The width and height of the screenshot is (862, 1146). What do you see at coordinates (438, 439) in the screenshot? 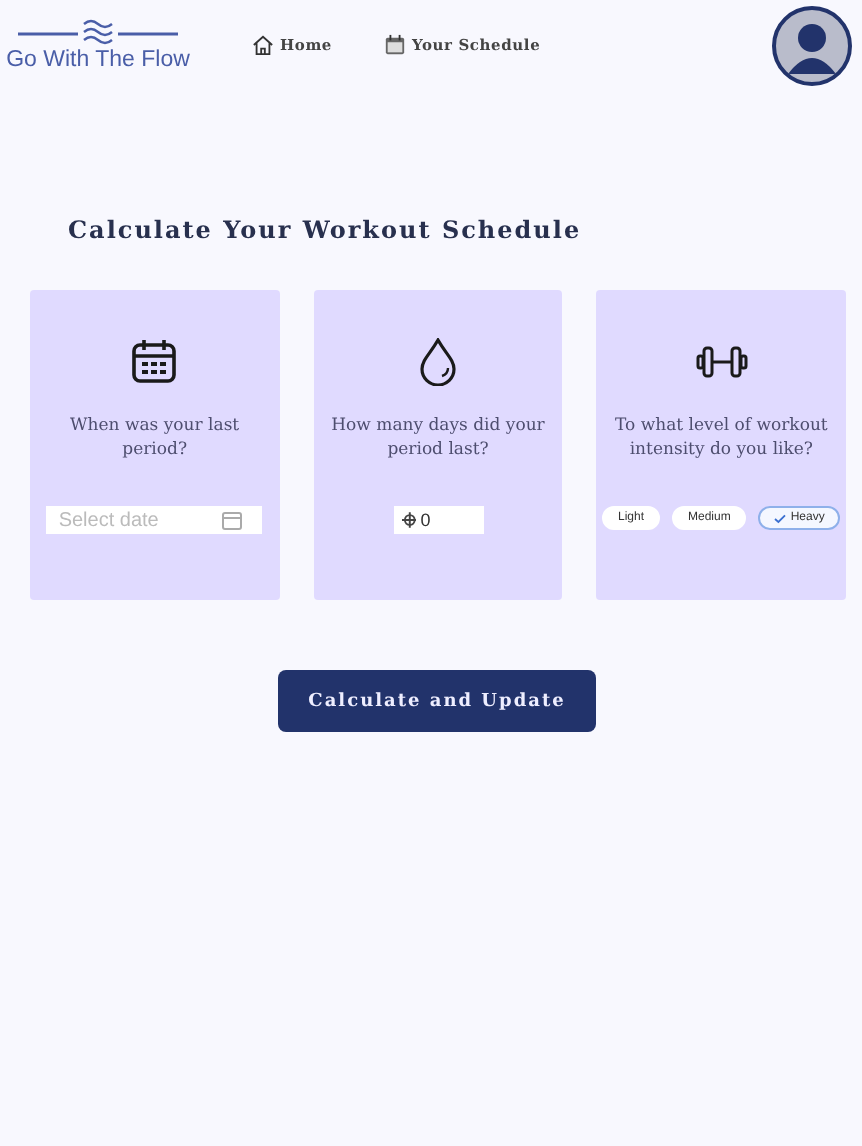
I see `question-text: How many days did your period last?` at bounding box center [438, 439].